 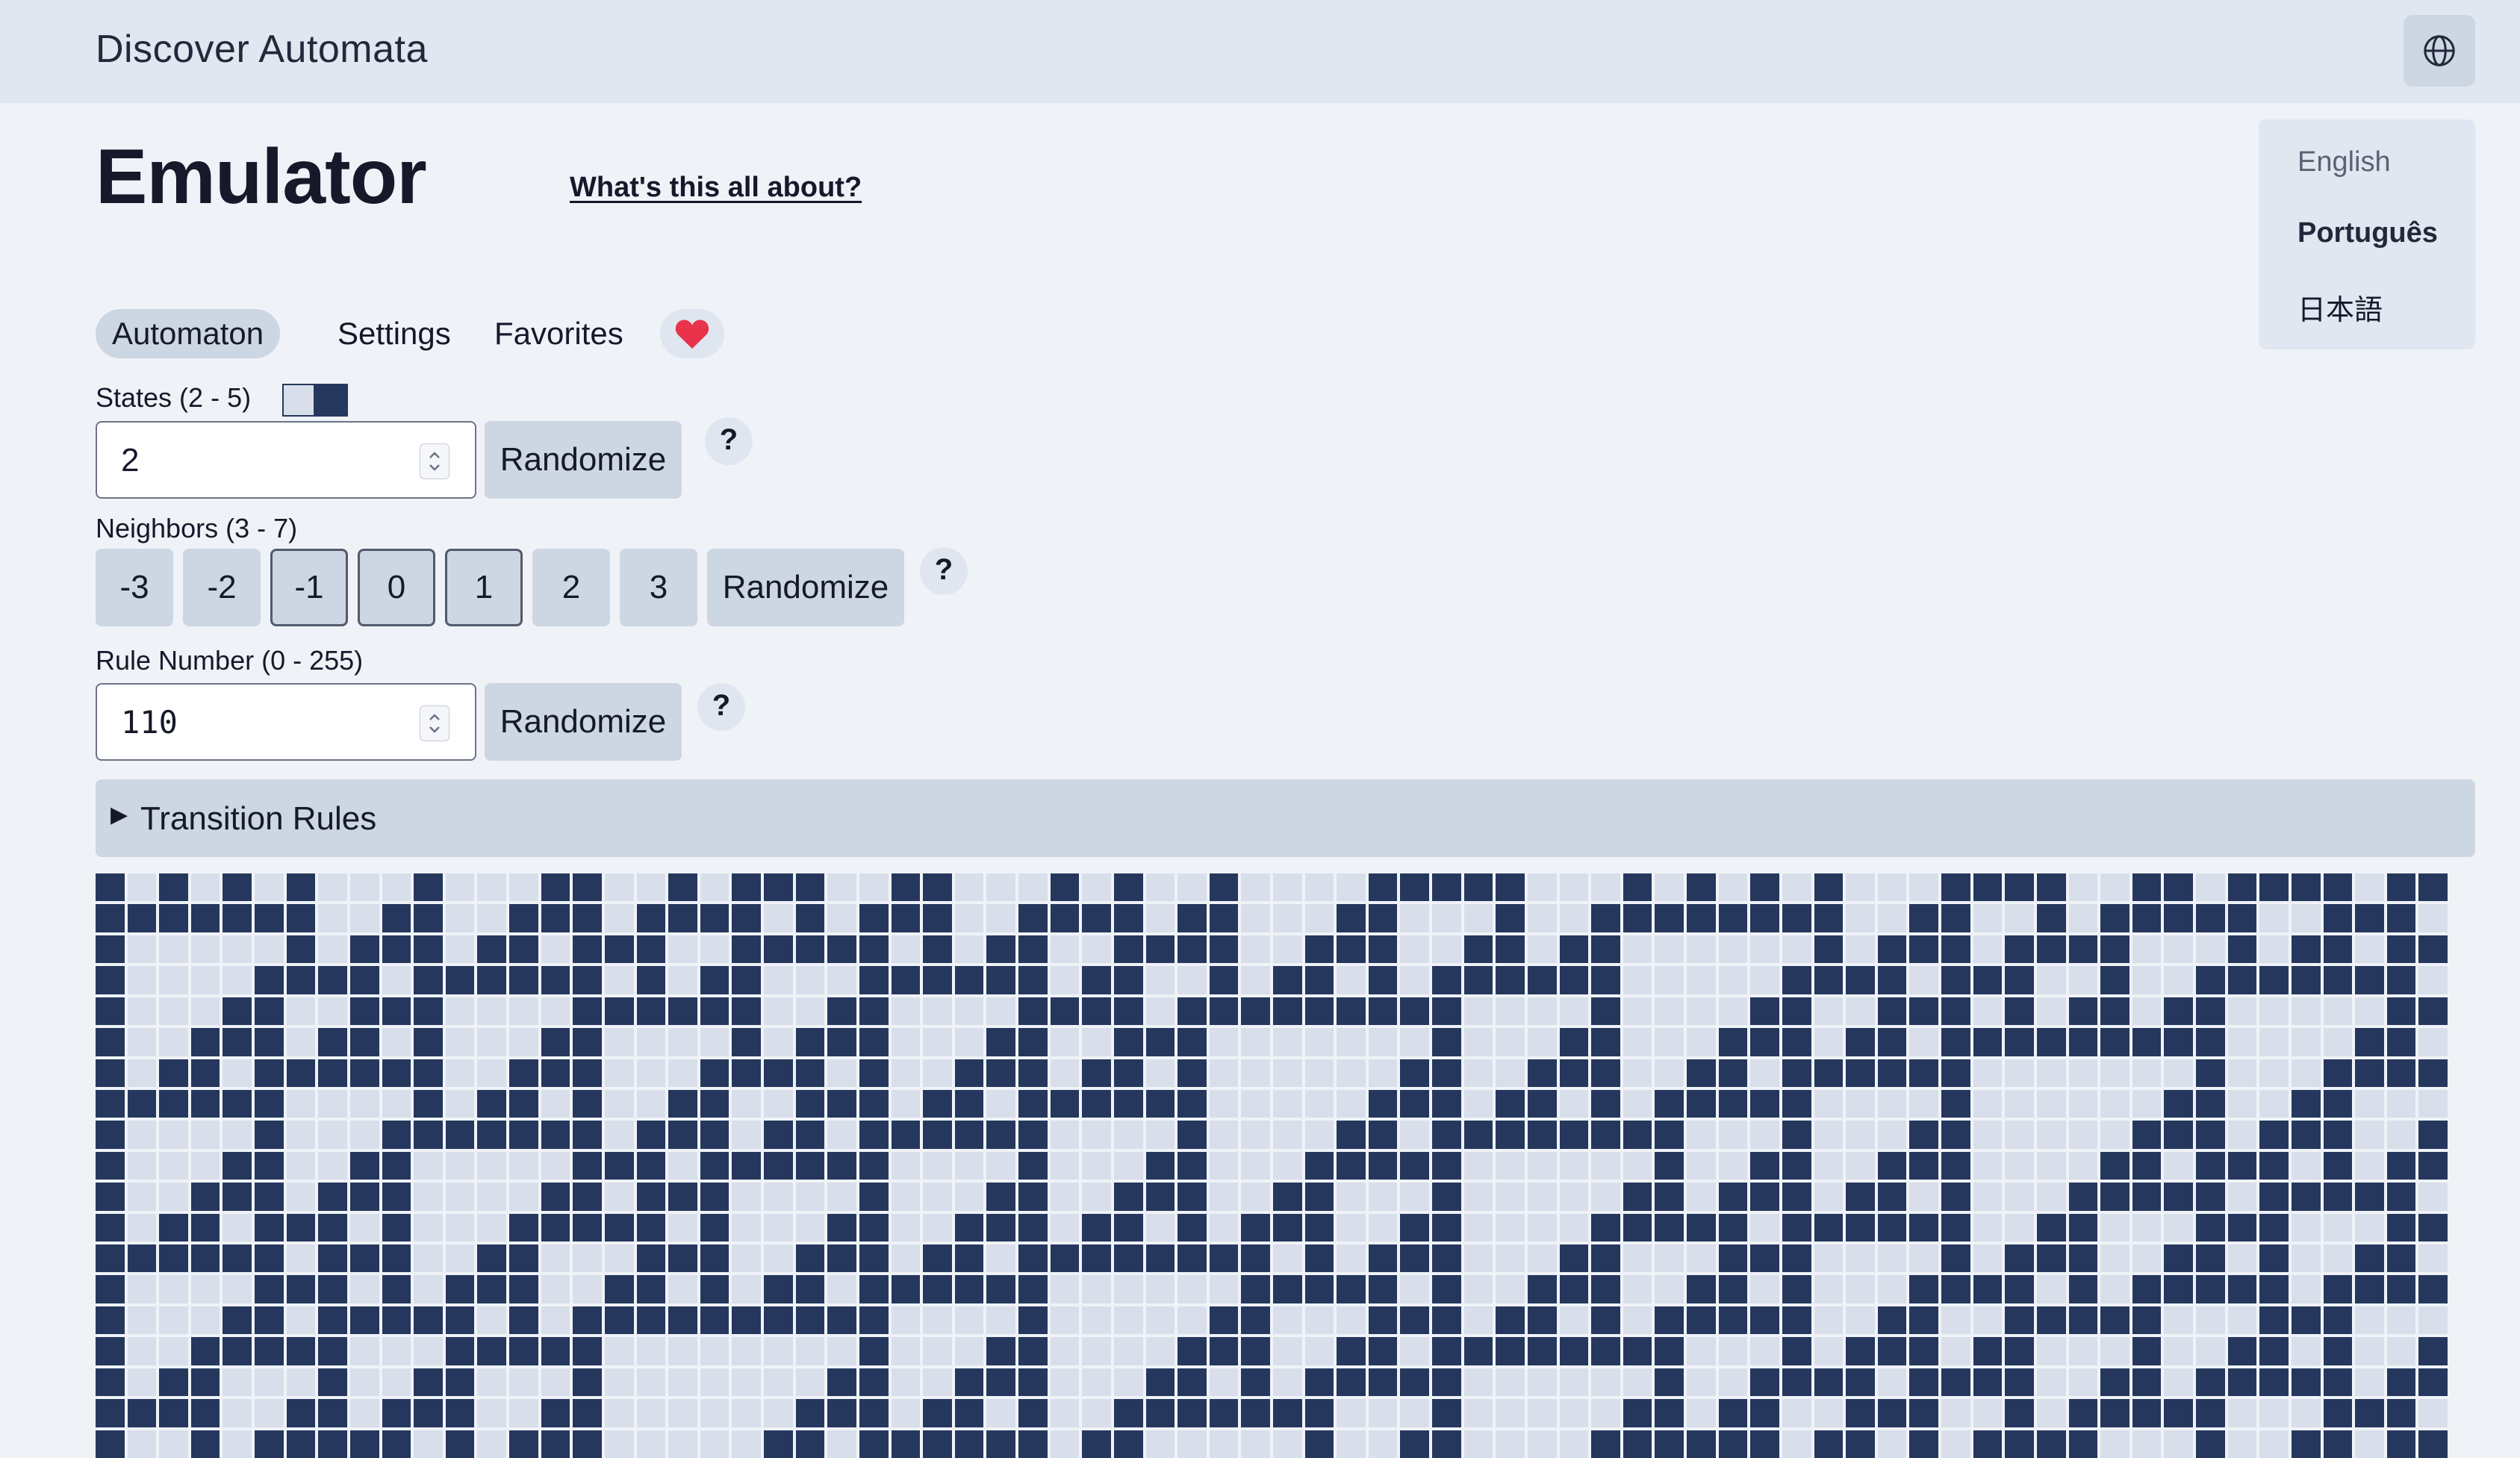 I want to click on neighbors-randomize-button: Randomize, so click(x=806, y=587).